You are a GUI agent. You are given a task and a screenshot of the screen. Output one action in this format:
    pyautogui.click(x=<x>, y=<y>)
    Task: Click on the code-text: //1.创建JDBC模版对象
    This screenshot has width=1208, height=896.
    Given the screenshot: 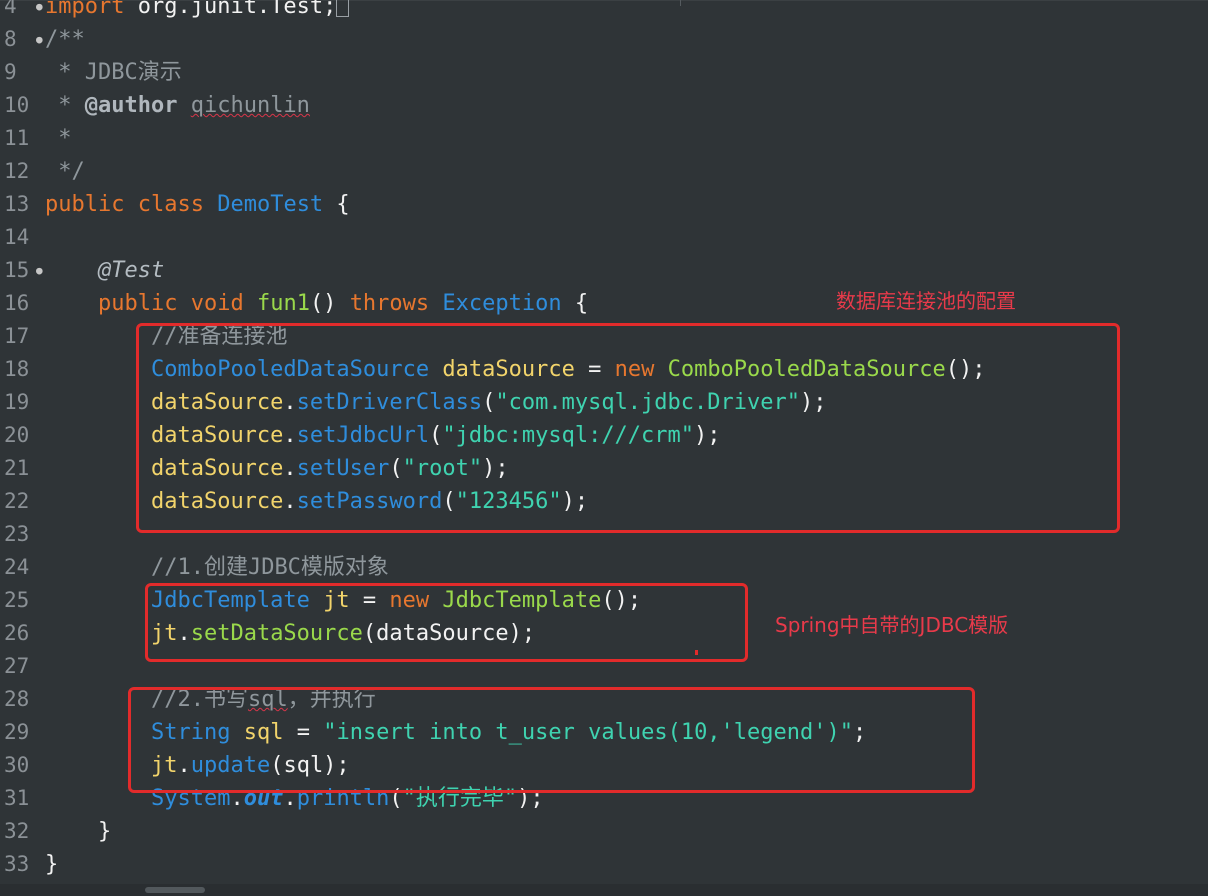 What is the action you would take?
    pyautogui.click(x=217, y=567)
    